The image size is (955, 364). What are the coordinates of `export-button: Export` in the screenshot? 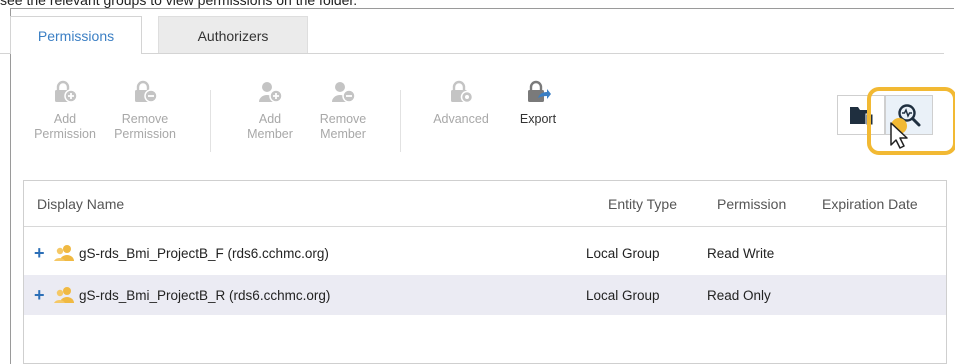 It's located at (538, 103).